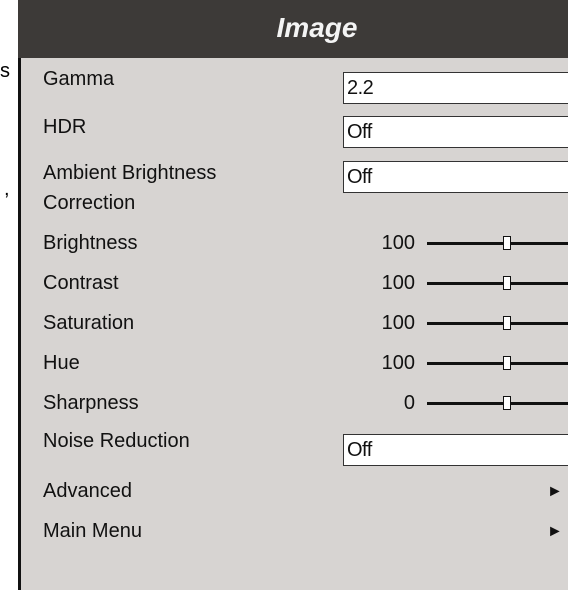  Describe the element at coordinates (294, 447) in the screenshot. I see `menu-item-noise-reduction: Noise Reduction Off` at that location.